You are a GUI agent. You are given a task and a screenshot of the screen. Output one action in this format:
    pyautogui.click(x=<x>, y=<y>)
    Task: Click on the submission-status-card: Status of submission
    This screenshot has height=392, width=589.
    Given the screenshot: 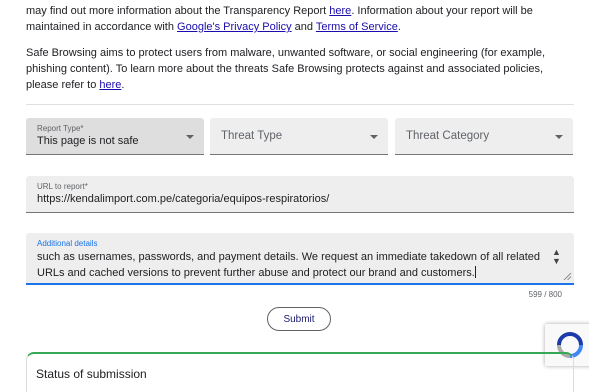 What is the action you would take?
    pyautogui.click(x=300, y=372)
    